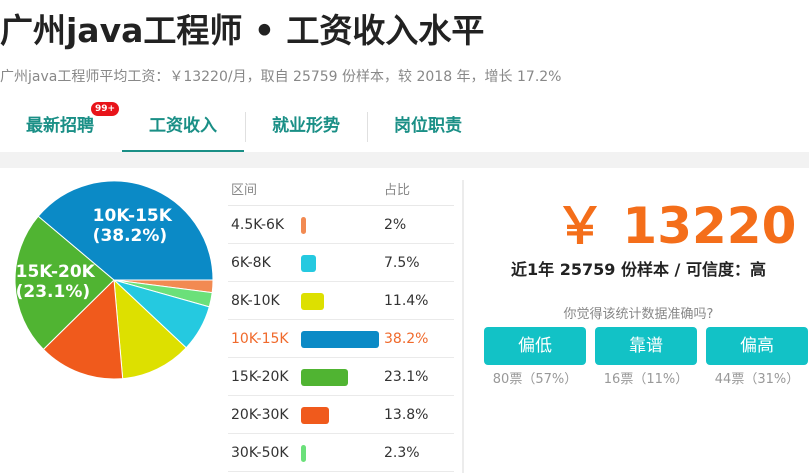 This screenshot has height=473, width=809. Describe the element at coordinates (260, 415) in the screenshot. I see `range-label: 20K-30K` at that location.